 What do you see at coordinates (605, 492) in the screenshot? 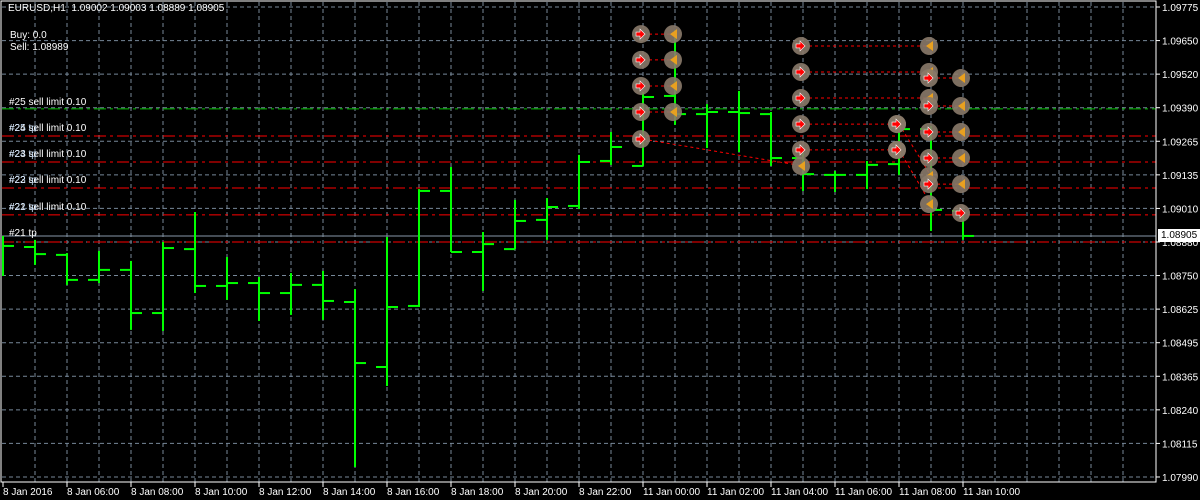
I see `time-tick-label: 8 Jan 22:00` at bounding box center [605, 492].